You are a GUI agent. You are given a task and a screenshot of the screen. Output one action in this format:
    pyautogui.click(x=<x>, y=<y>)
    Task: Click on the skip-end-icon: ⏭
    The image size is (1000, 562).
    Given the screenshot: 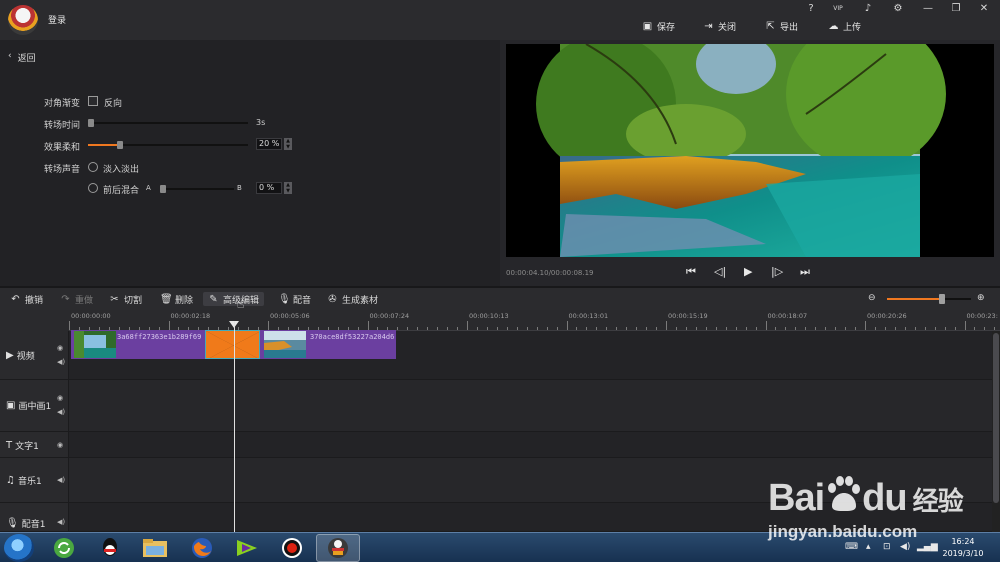 What is the action you would take?
    pyautogui.click(x=805, y=272)
    